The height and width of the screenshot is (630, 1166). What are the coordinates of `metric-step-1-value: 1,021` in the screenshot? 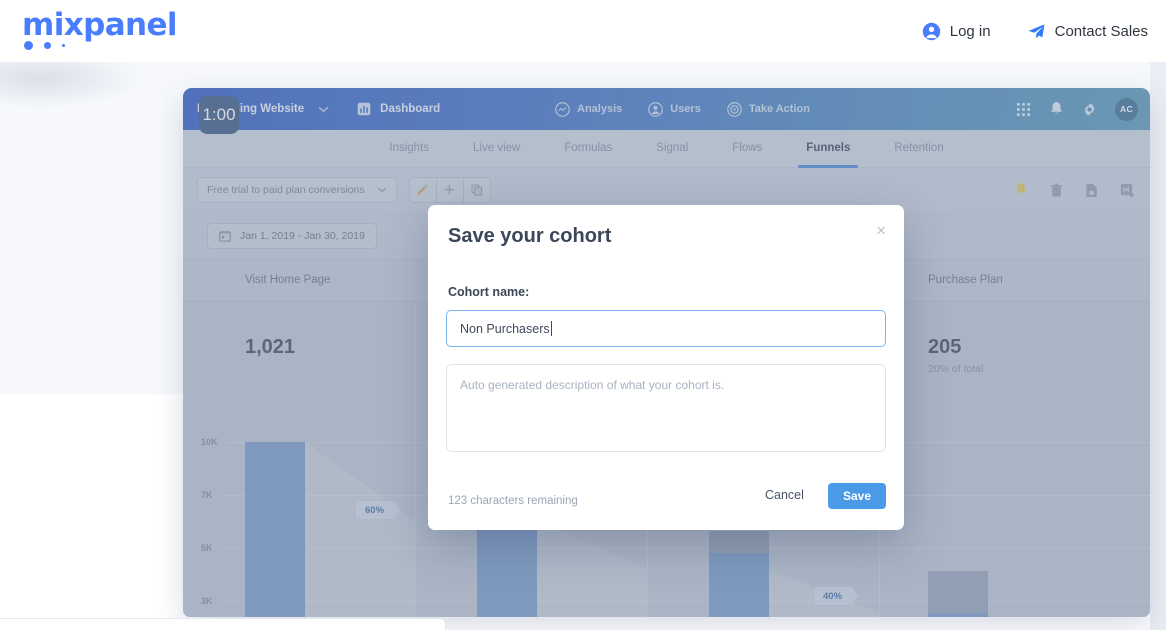 It's located at (270, 347).